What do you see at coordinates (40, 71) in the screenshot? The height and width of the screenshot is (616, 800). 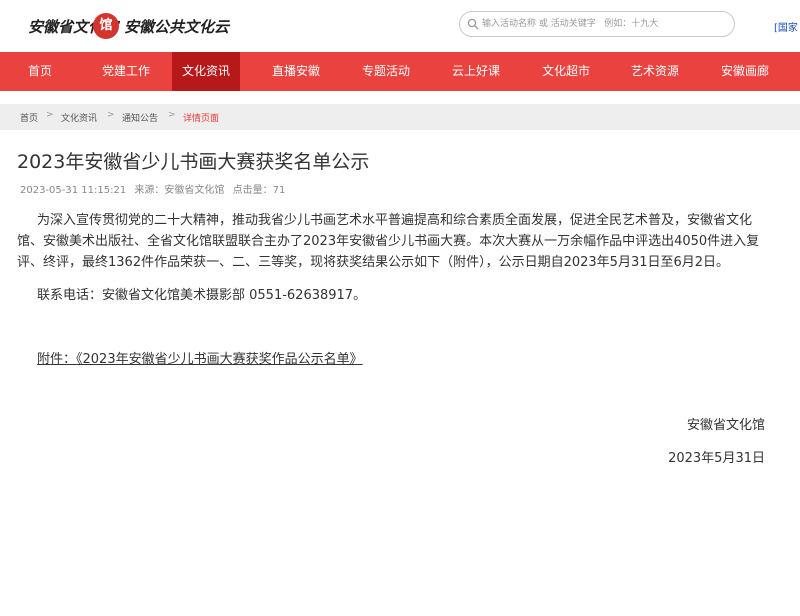 I see `nav-item-home: 首页` at bounding box center [40, 71].